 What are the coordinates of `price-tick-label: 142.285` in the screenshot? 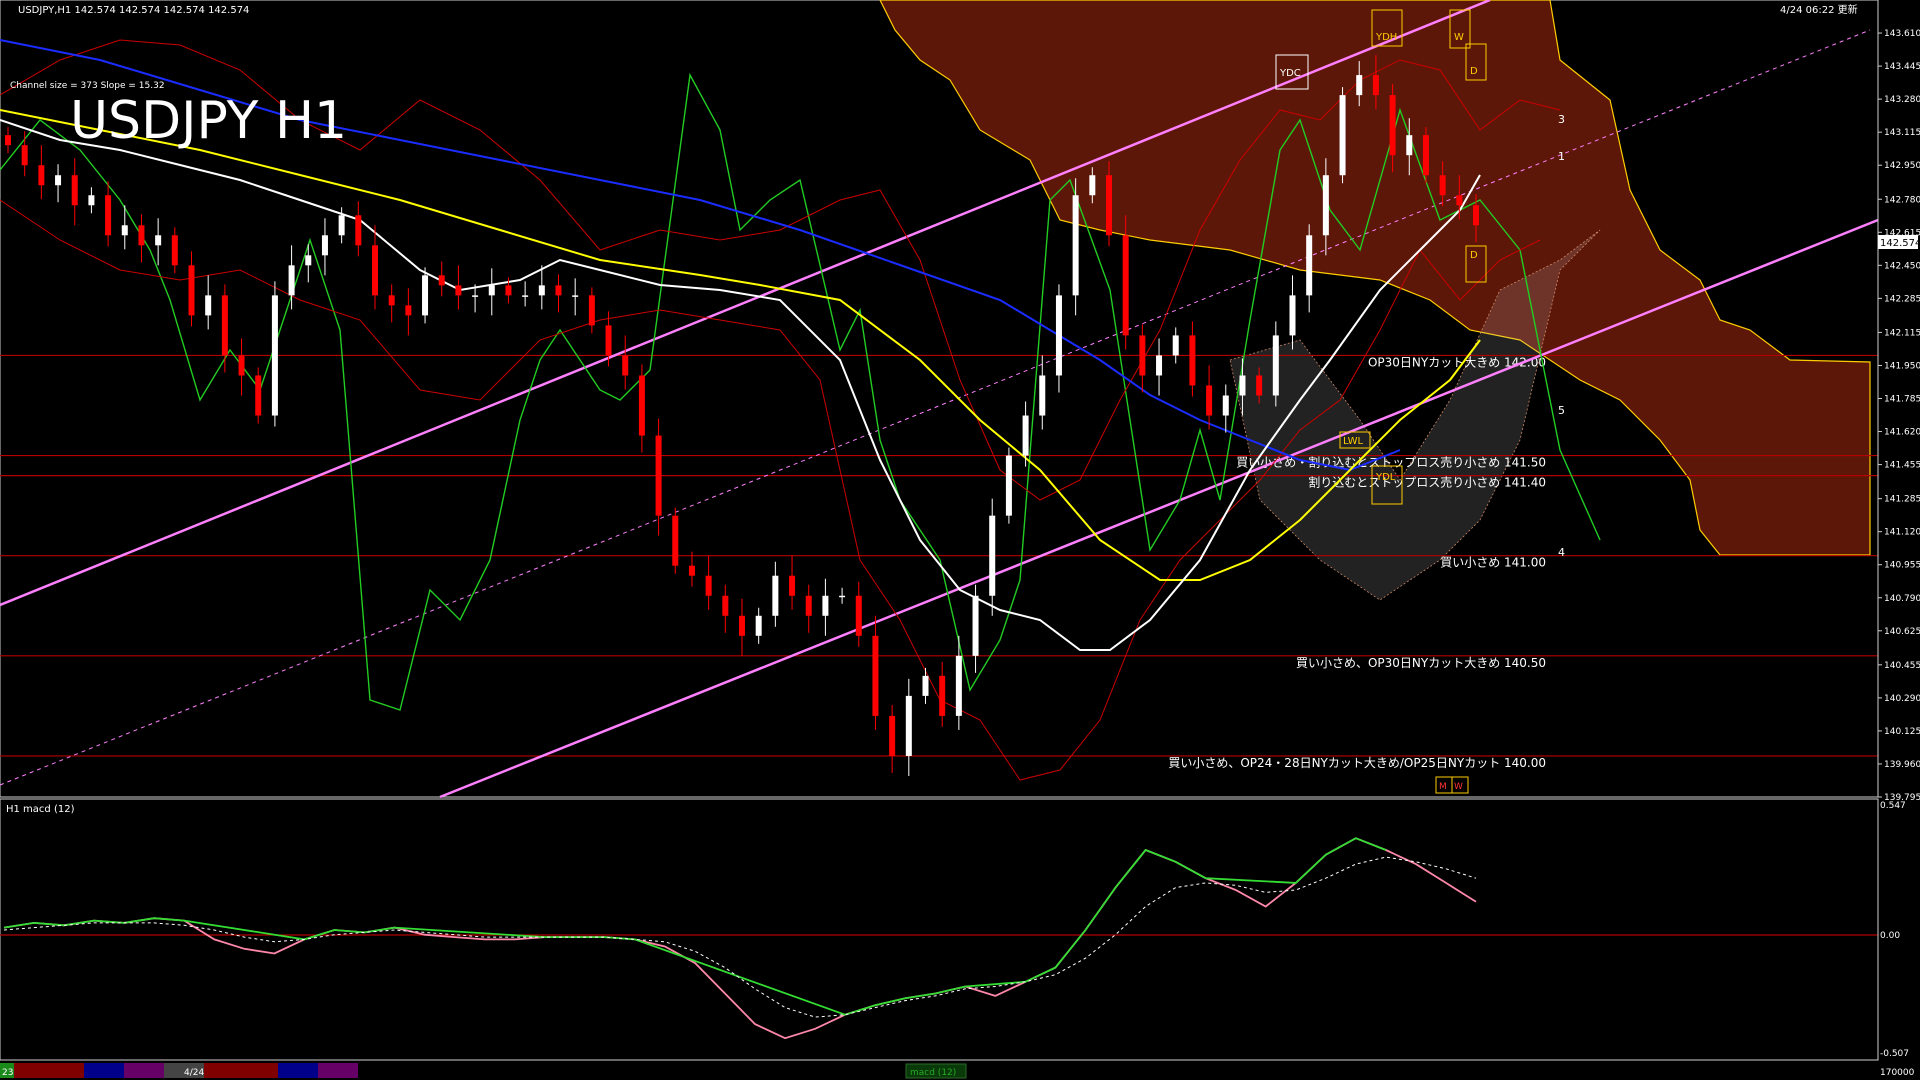 It's located at (1902, 299).